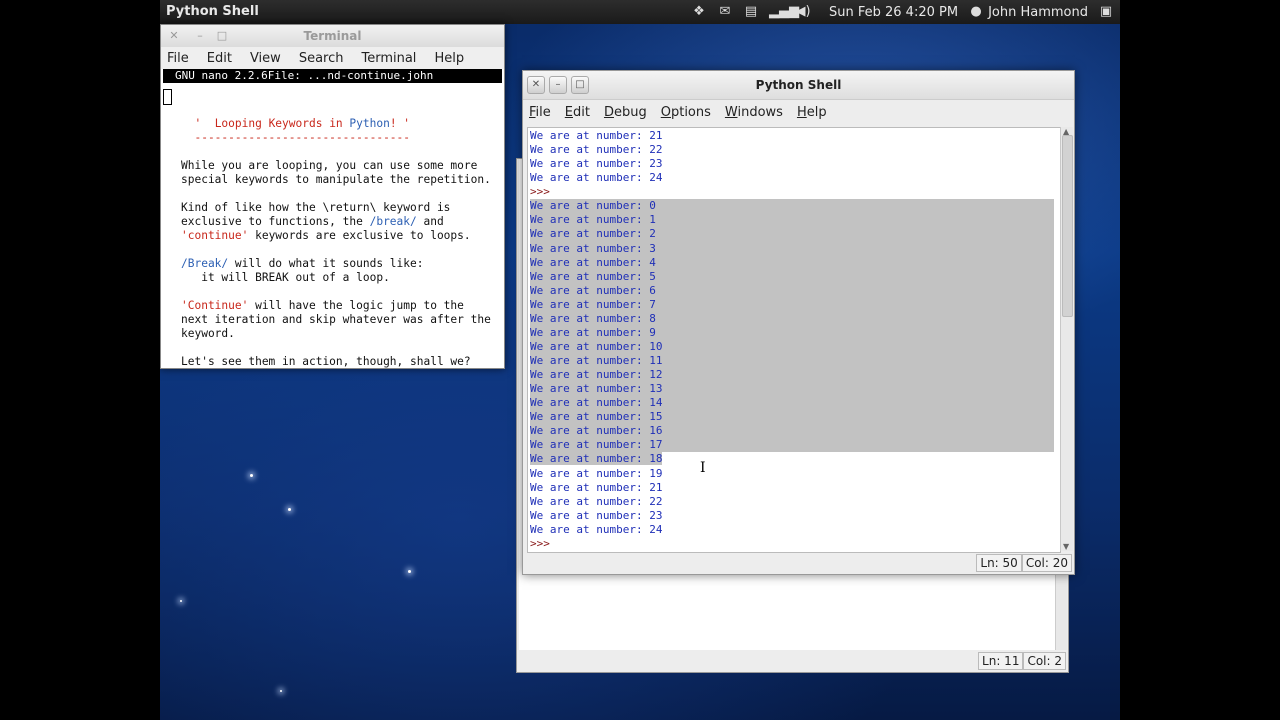 The height and width of the screenshot is (720, 1280). What do you see at coordinates (215, 235) in the screenshot?
I see `keyword-continue: 'continue'` at bounding box center [215, 235].